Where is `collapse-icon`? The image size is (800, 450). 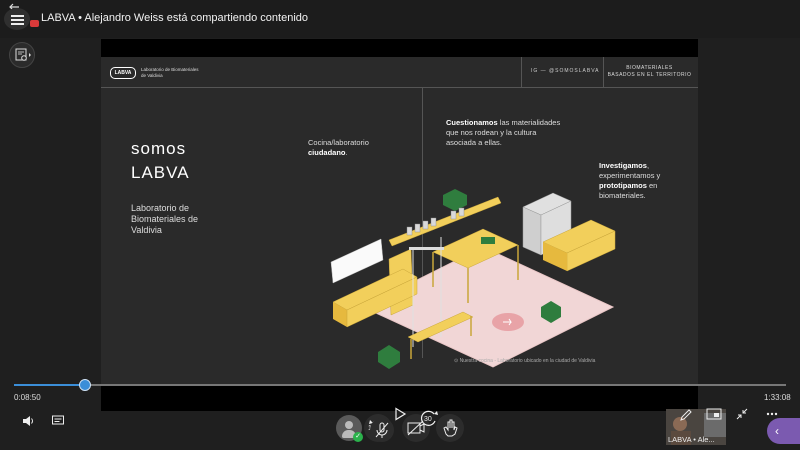
collapse-icon is located at coordinates (742, 414).